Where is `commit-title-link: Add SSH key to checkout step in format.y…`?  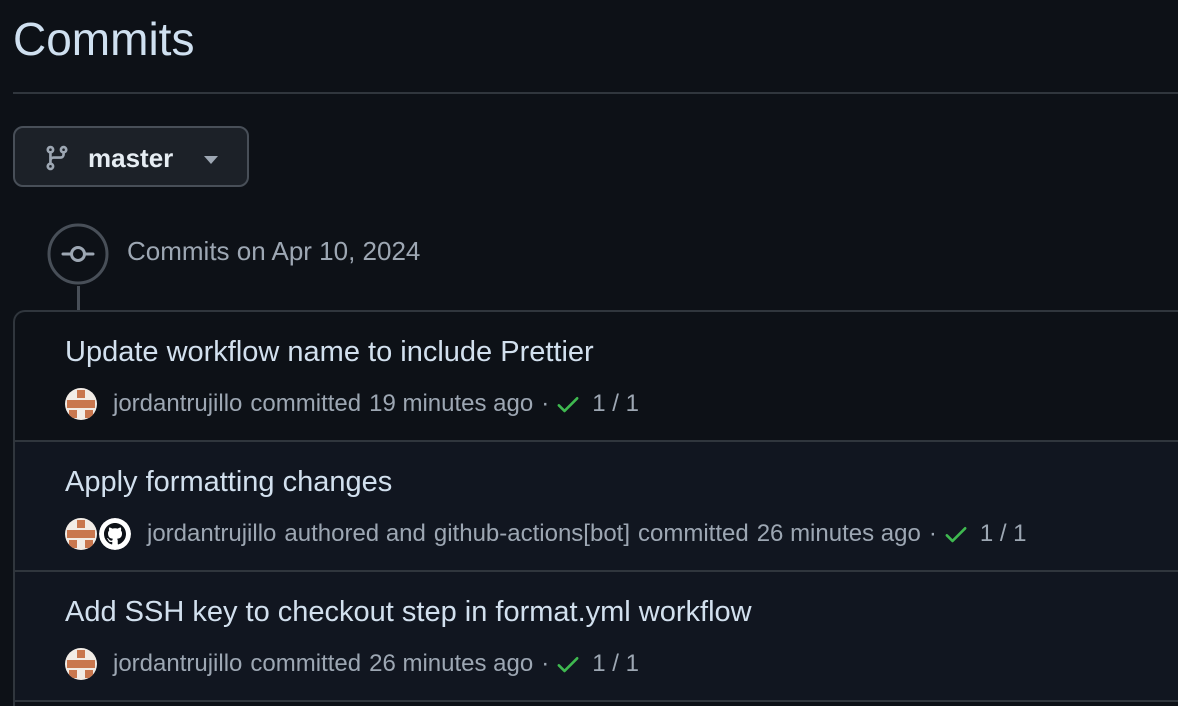 commit-title-link: Add SSH key to checkout step in format.y… is located at coordinates (408, 612).